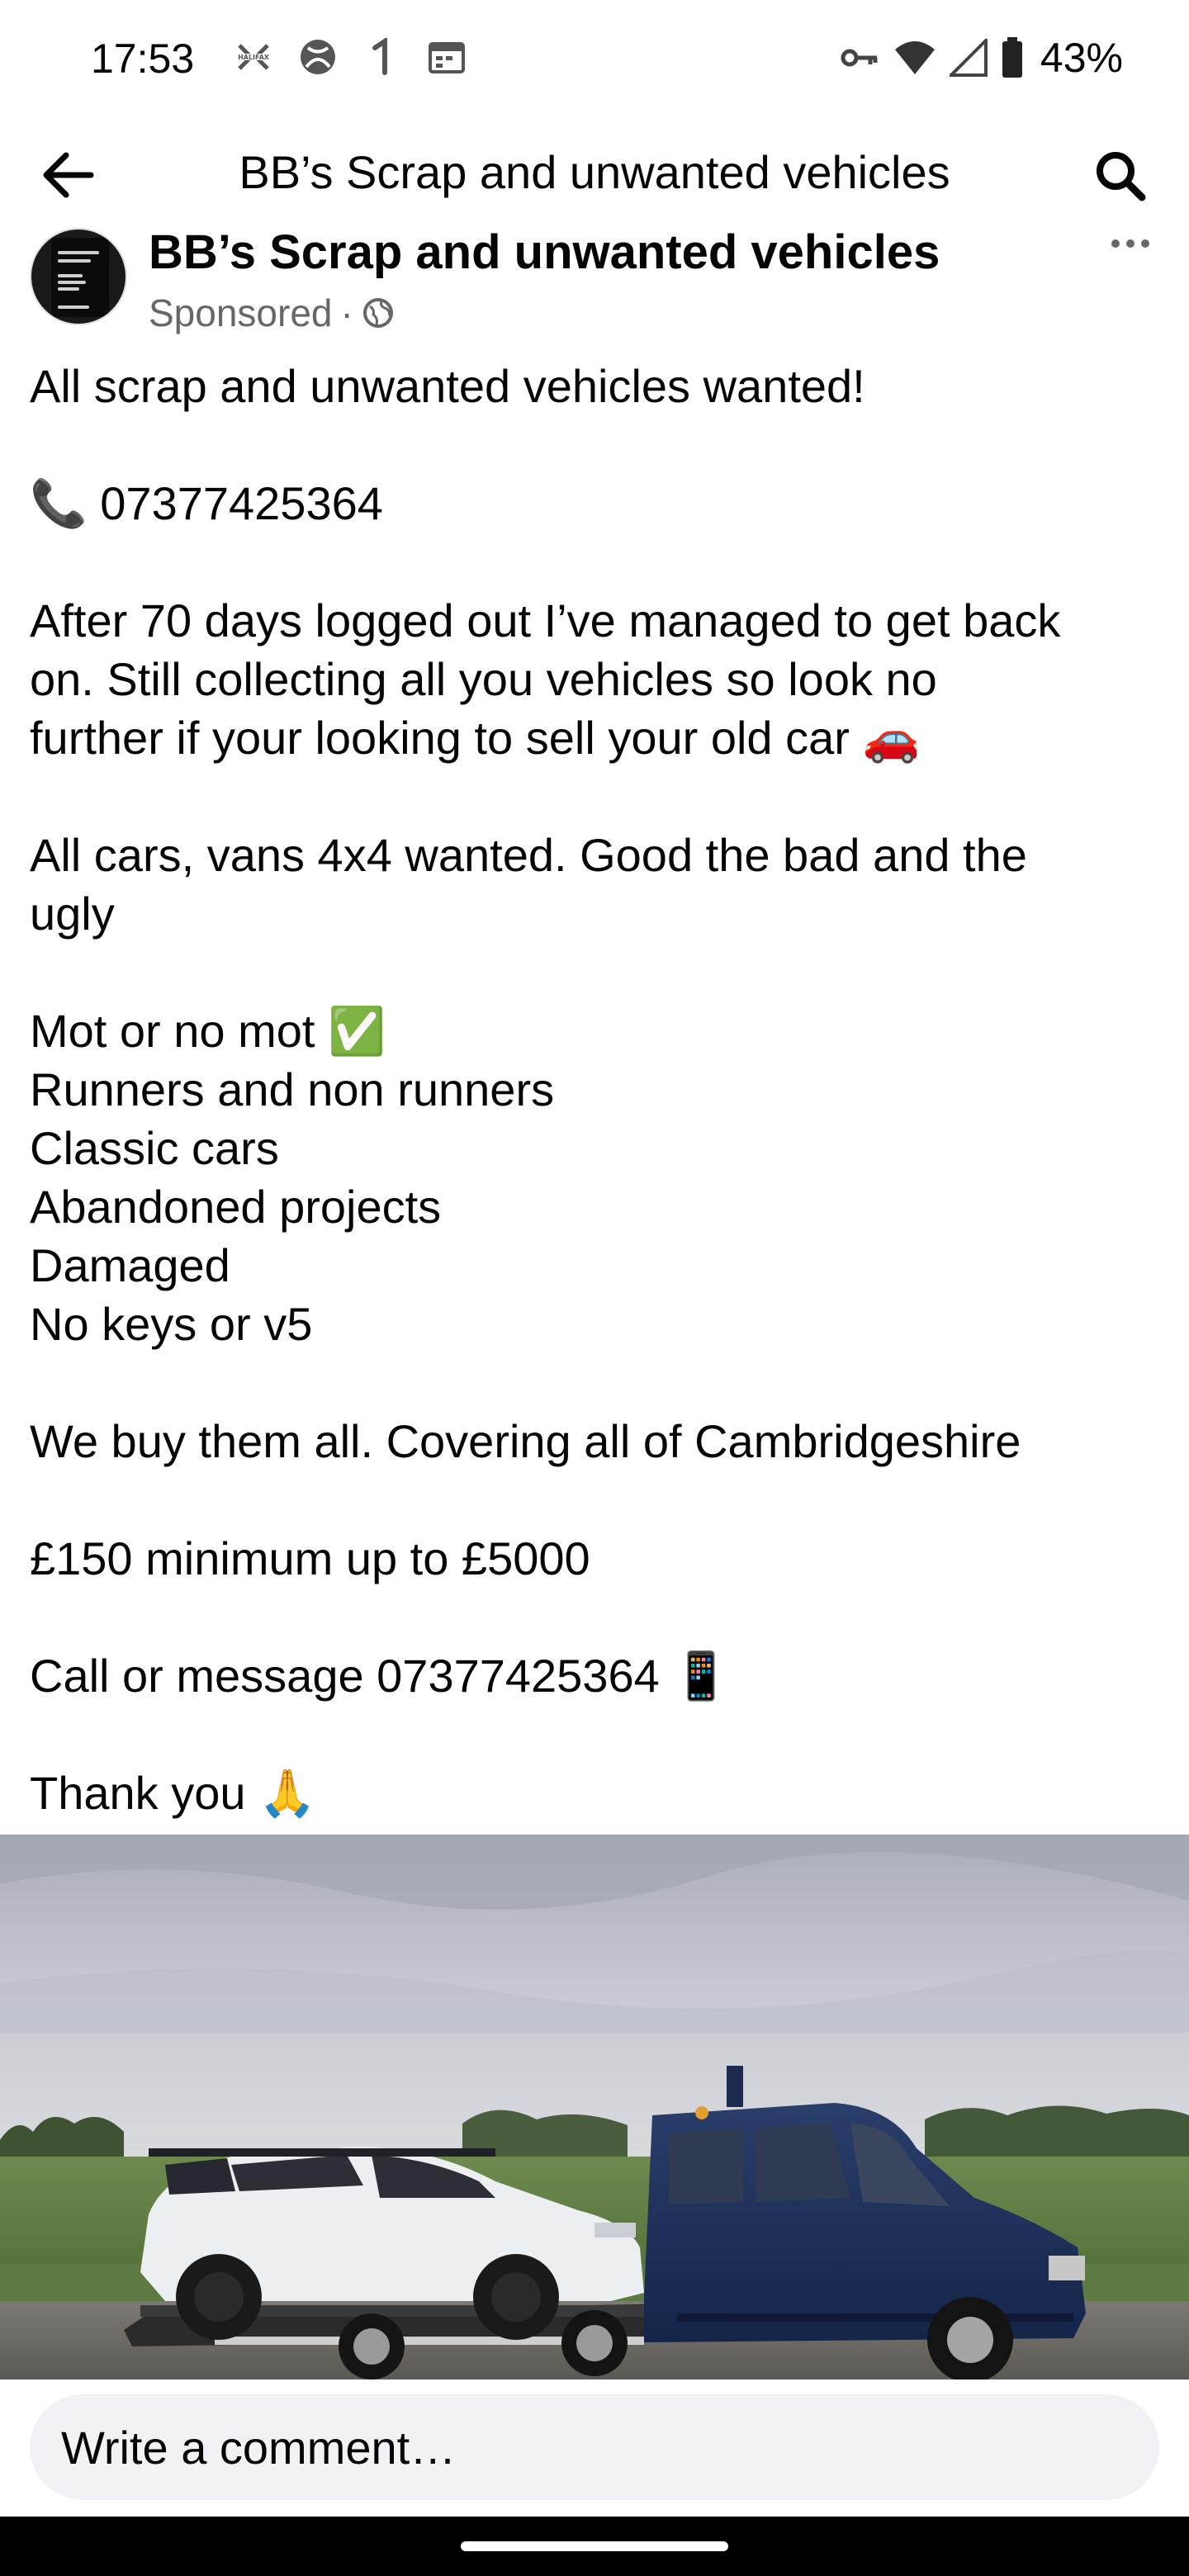  I want to click on post-meta: Sponsored ·, so click(272, 313).